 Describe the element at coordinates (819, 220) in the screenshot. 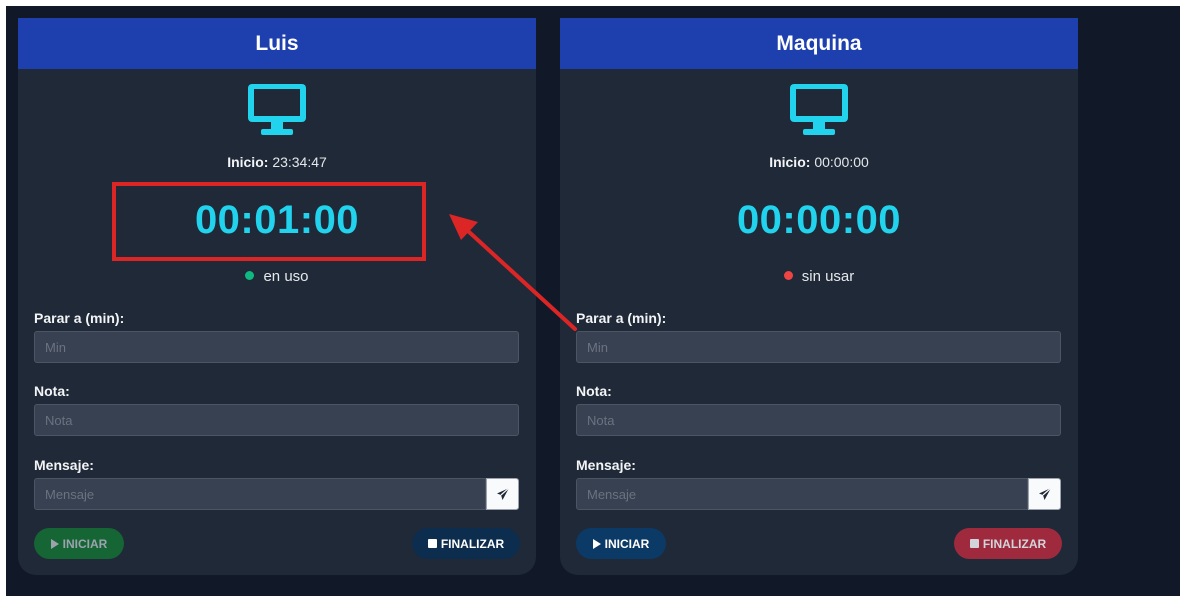

I see `elapsed-timer: 00:00:00` at that location.